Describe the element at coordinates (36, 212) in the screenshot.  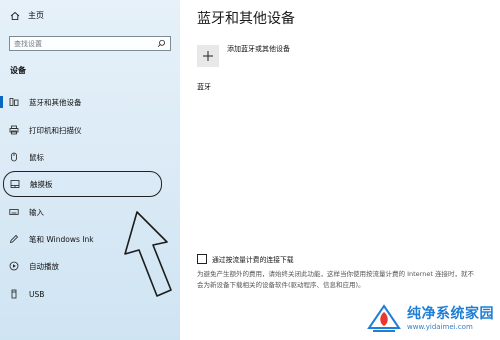
I see `sidebar-item-label: 输入` at that location.